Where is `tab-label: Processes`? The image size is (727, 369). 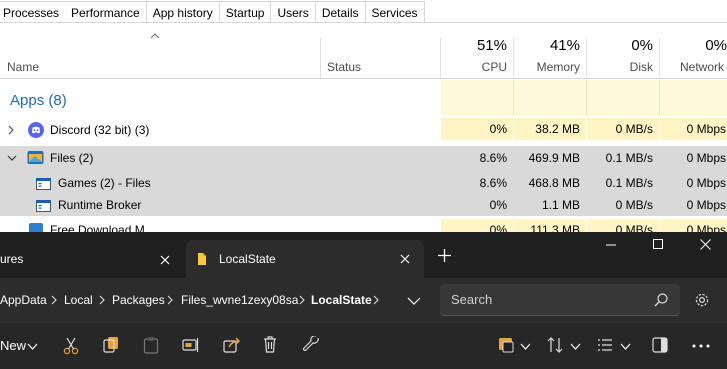
tab-label: Processes is located at coordinates (31, 12).